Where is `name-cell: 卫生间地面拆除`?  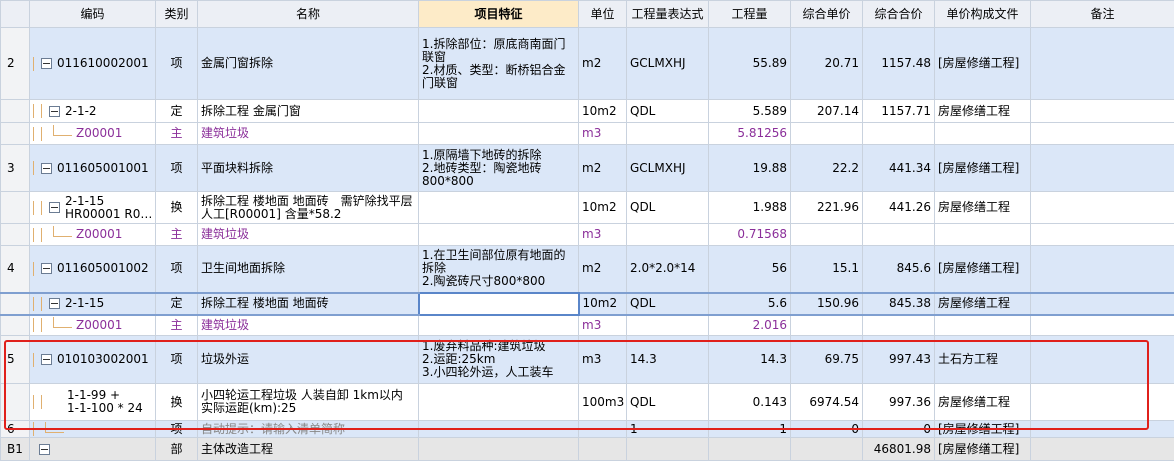 name-cell: 卫生间地面拆除 is located at coordinates (308, 269).